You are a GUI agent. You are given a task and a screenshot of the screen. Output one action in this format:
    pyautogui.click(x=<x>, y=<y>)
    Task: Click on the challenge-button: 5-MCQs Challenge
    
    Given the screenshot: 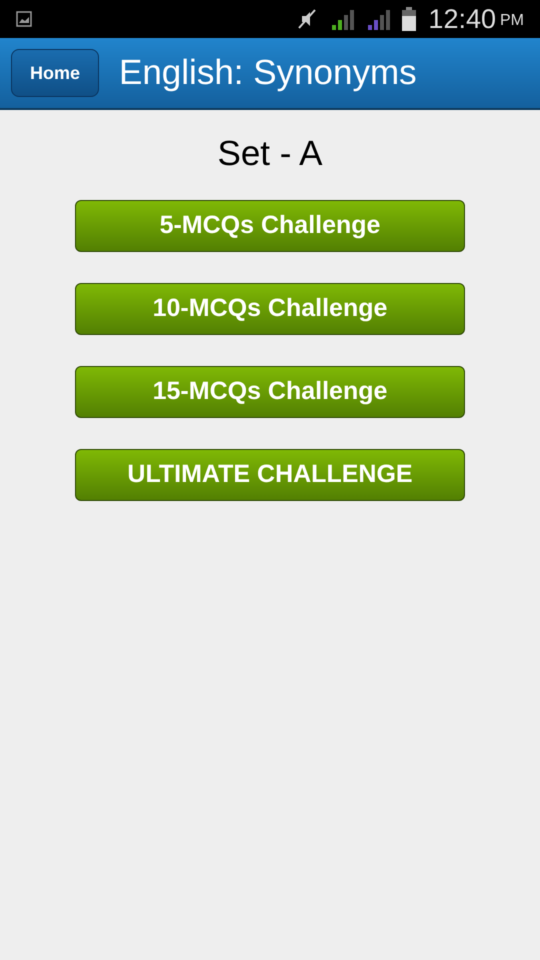 What is the action you would take?
    pyautogui.click(x=270, y=226)
    